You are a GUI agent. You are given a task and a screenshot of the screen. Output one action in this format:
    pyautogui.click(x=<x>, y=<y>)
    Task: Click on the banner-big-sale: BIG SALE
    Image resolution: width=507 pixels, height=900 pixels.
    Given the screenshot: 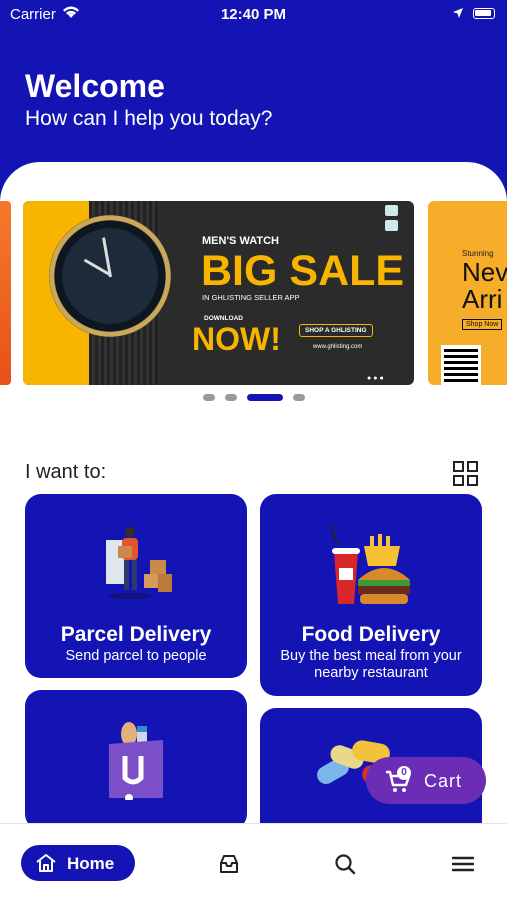 What is the action you would take?
    pyautogui.click(x=303, y=271)
    